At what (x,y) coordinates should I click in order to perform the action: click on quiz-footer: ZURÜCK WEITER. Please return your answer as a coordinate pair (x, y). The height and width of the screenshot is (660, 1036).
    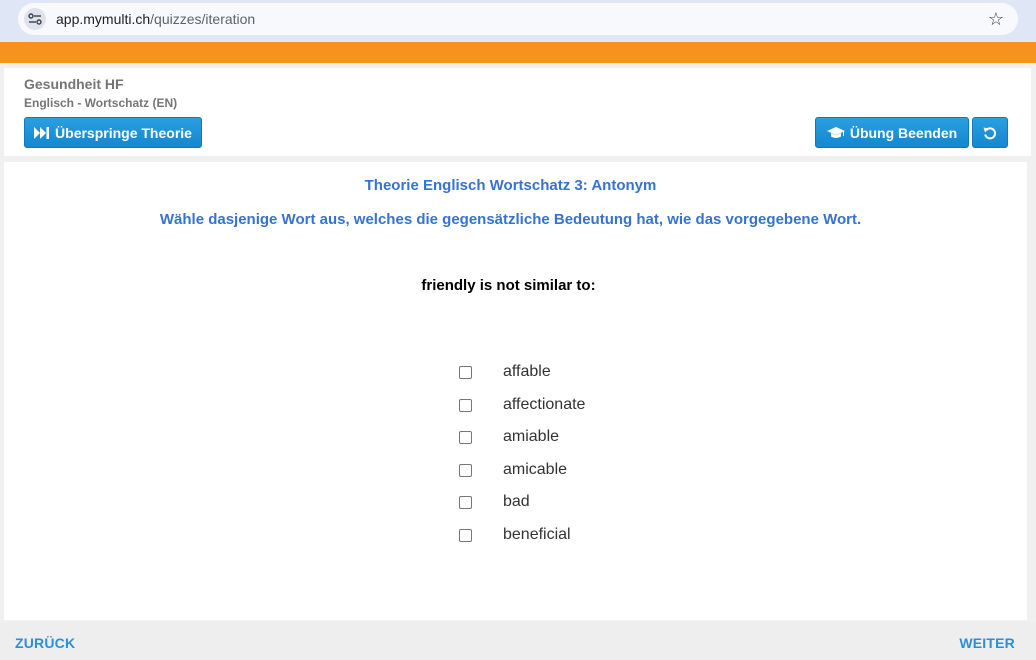
    Looking at the image, I should click on (518, 641).